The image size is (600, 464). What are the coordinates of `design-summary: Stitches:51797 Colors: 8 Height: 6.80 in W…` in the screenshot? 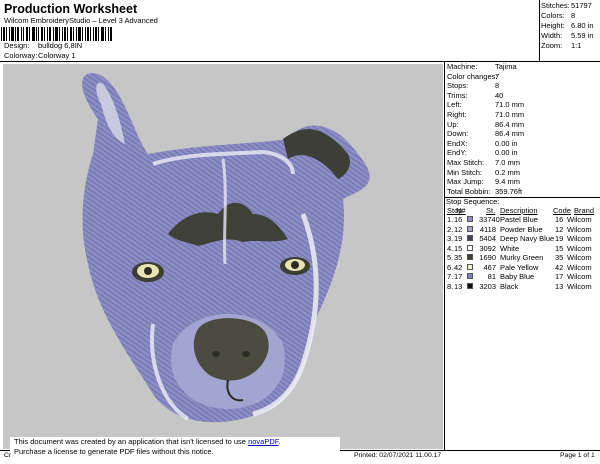 It's located at (570, 26).